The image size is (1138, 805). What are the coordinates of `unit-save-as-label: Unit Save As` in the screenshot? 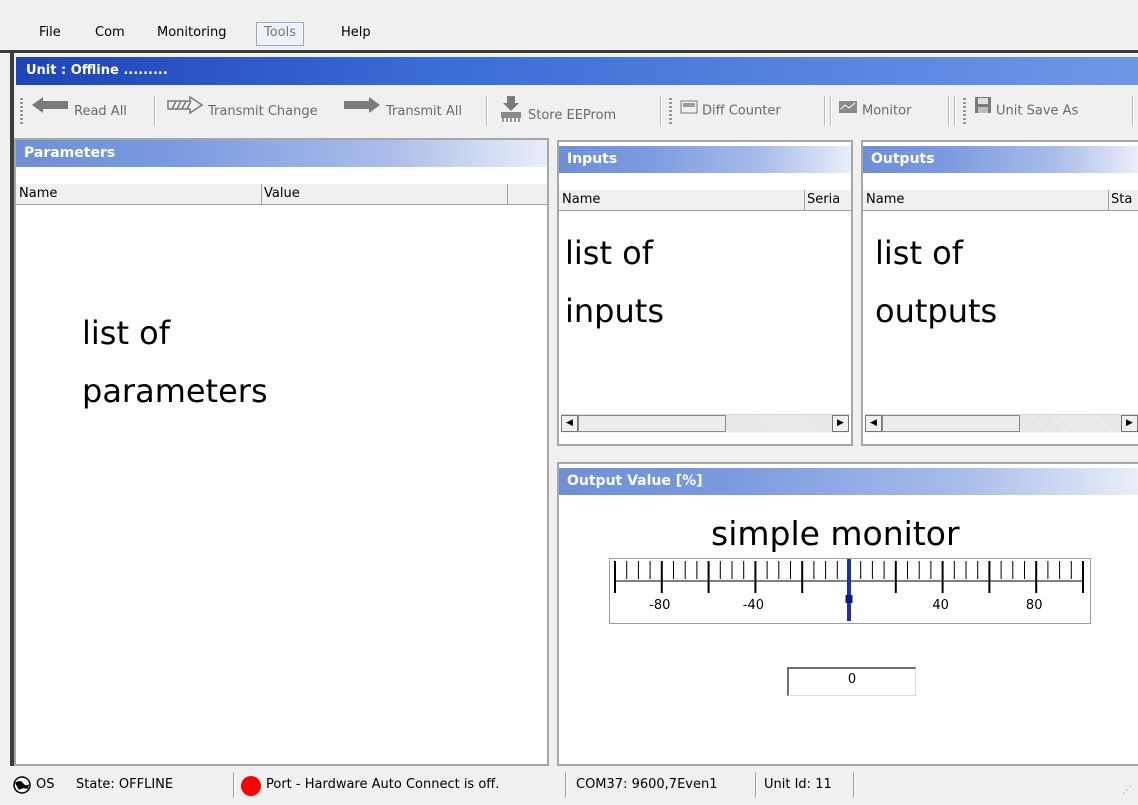 It's located at (1037, 111).